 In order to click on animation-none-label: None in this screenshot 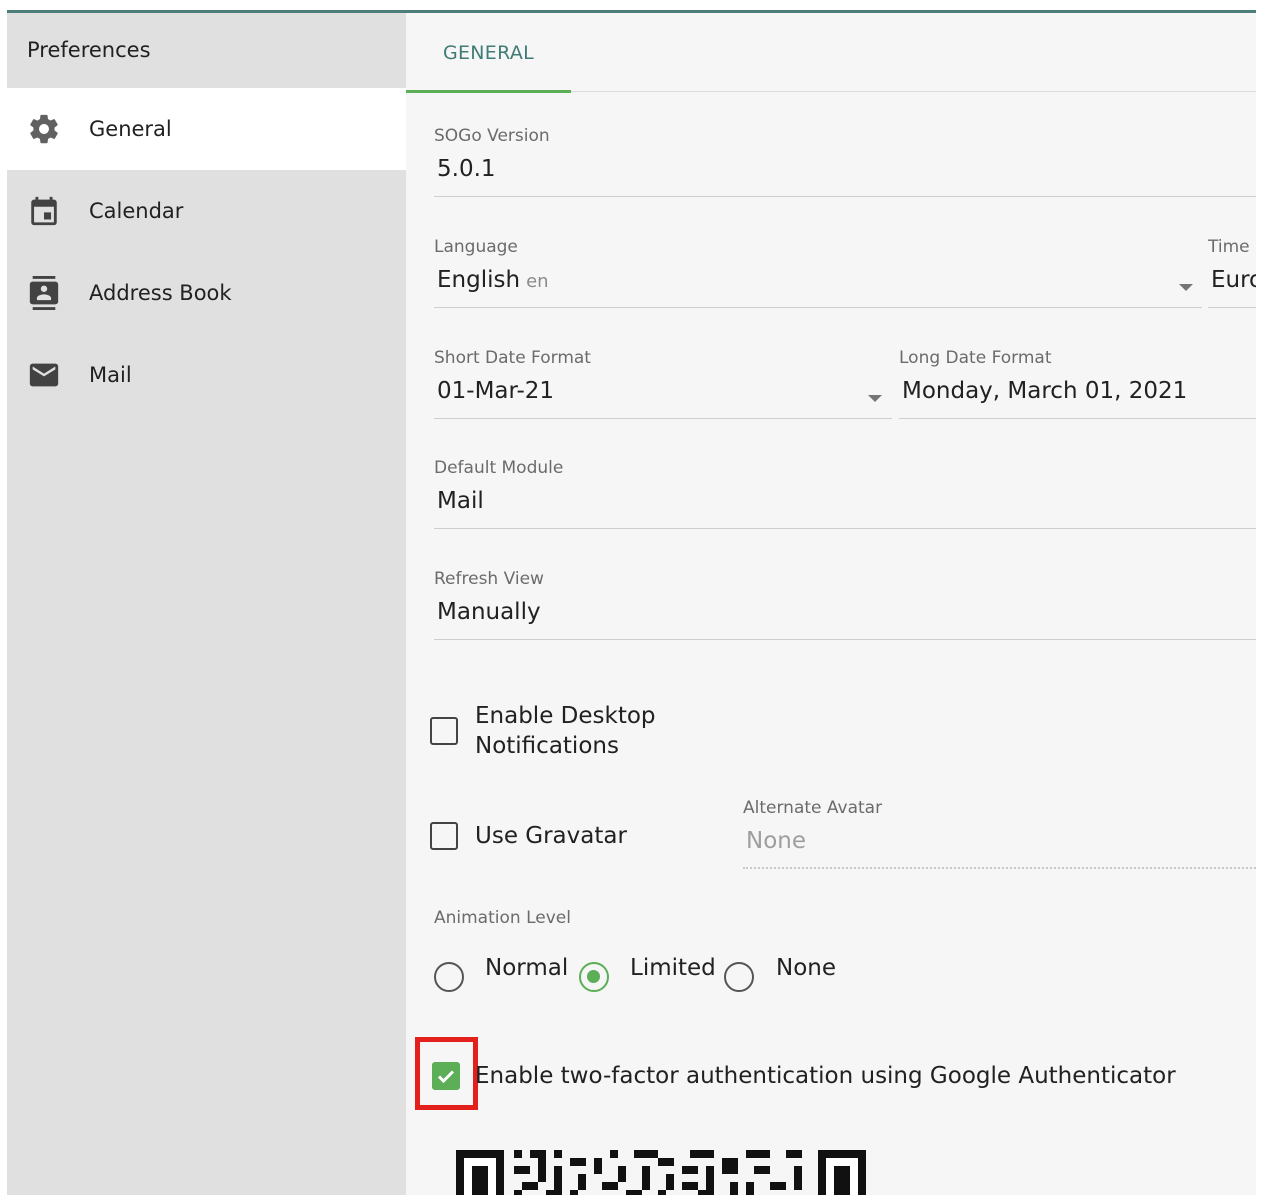, I will do `click(806, 968)`.